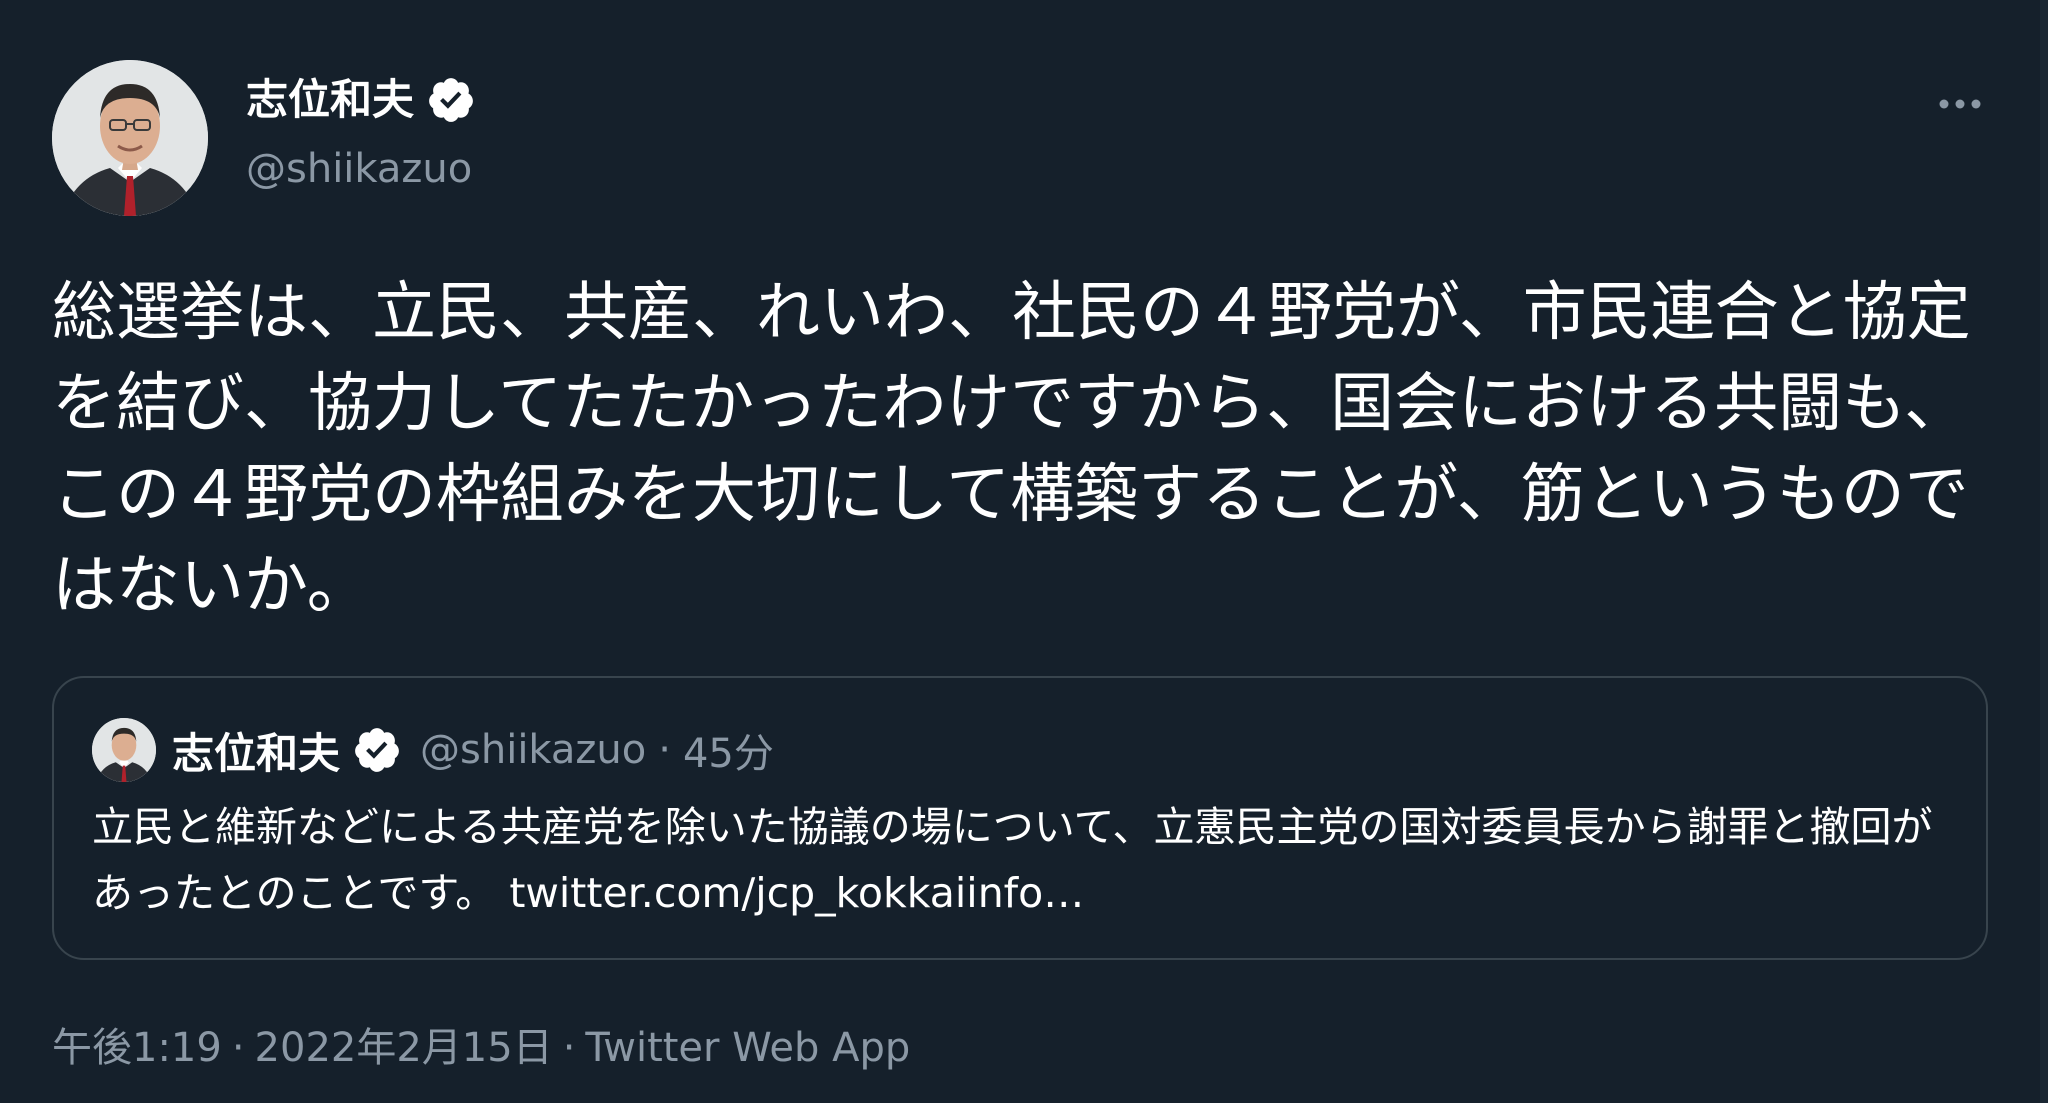 The image size is (2048, 1103). Describe the element at coordinates (2044, 551) in the screenshot. I see `scrollbar-track` at that location.